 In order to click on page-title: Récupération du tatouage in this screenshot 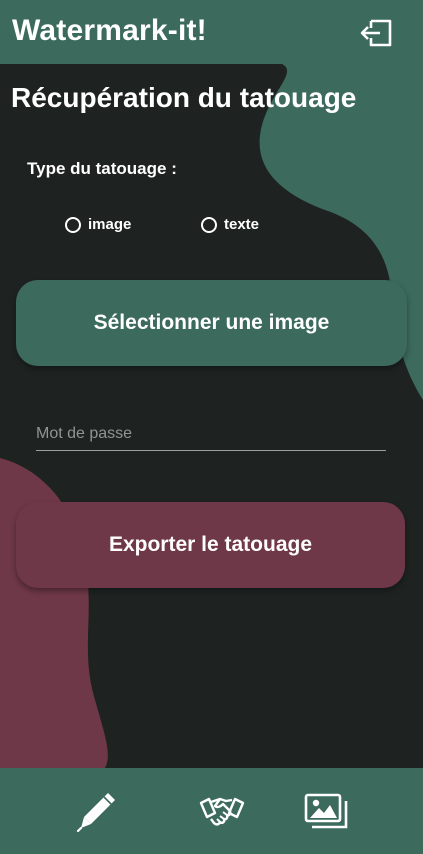, I will do `click(184, 97)`.